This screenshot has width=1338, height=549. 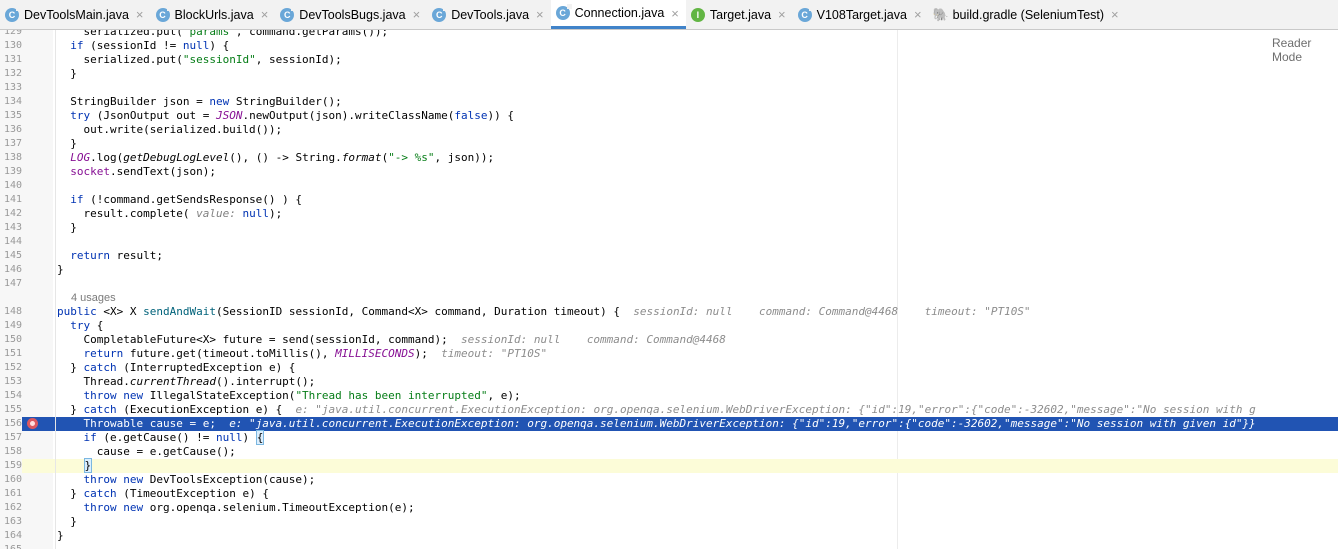 I want to click on code-line: 145 return result;, so click(x=669, y=256).